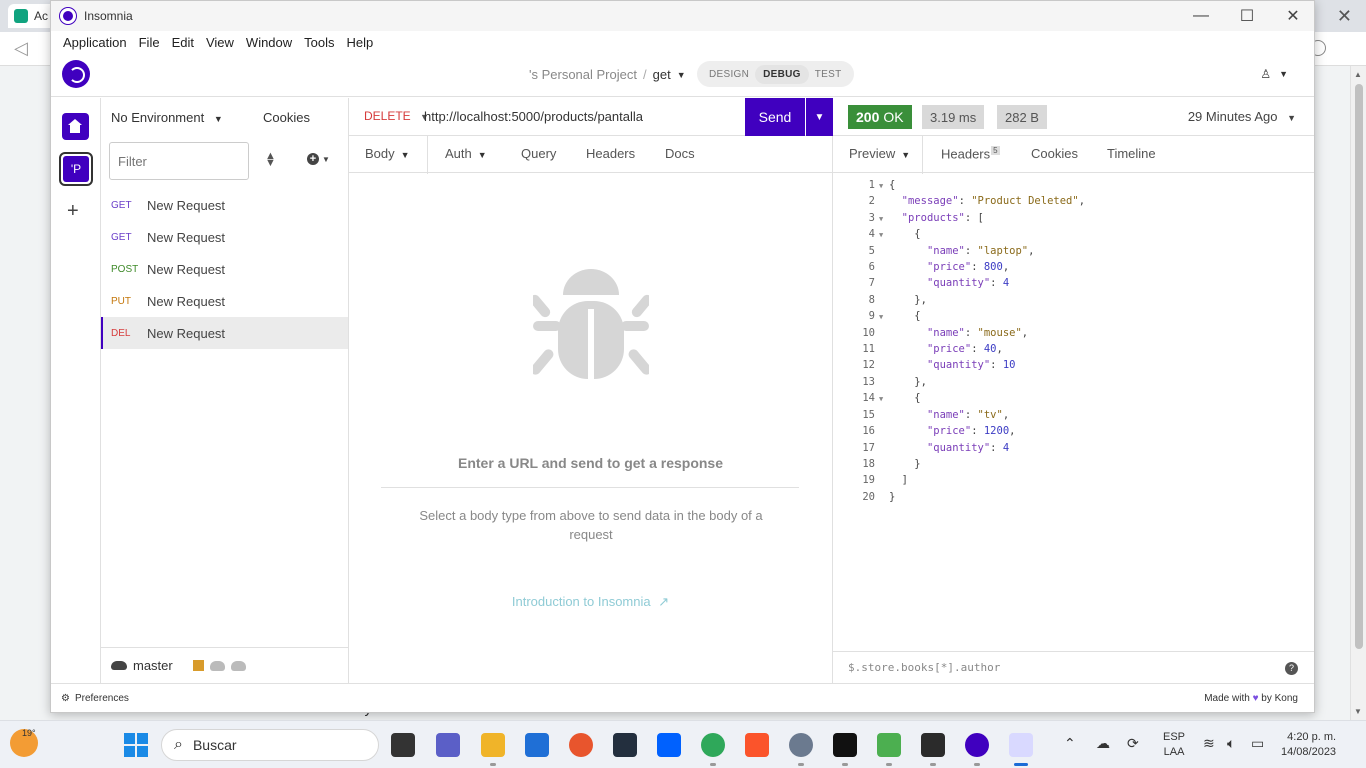  I want to click on method-selector: DELETE ▼, so click(396, 116).